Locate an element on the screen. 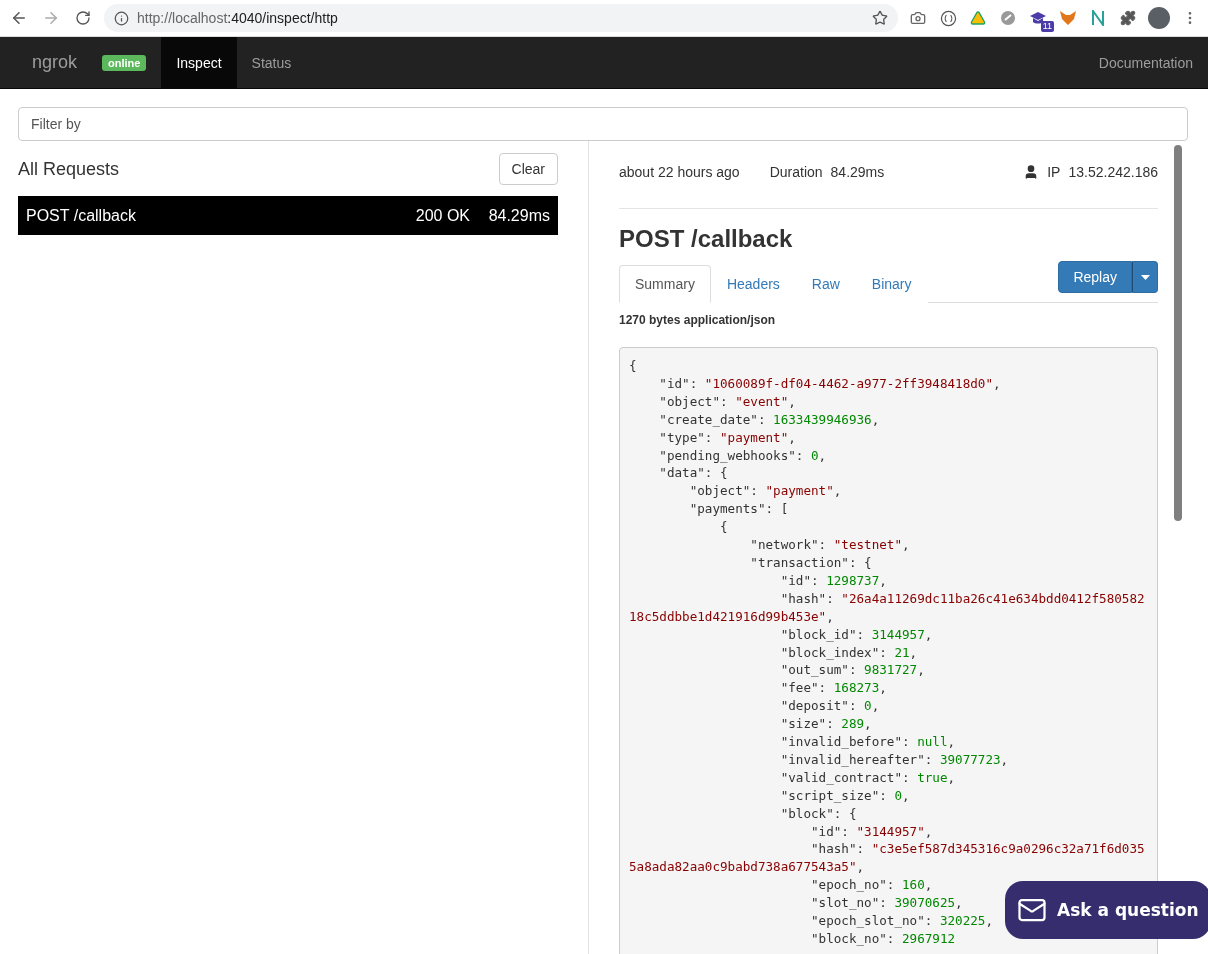 The width and height of the screenshot is (1208, 954). caret-icon is located at coordinates (1145, 277).